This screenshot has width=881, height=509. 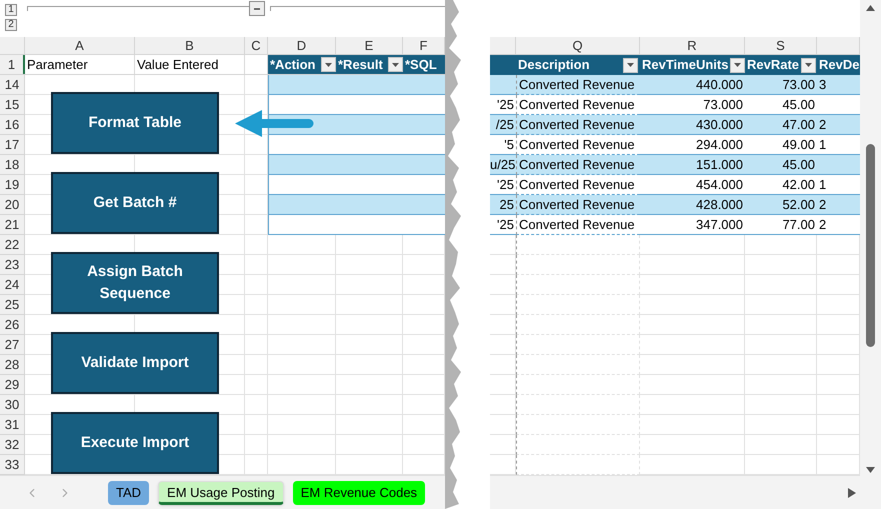 I want to click on column-header: Q, so click(x=578, y=45).